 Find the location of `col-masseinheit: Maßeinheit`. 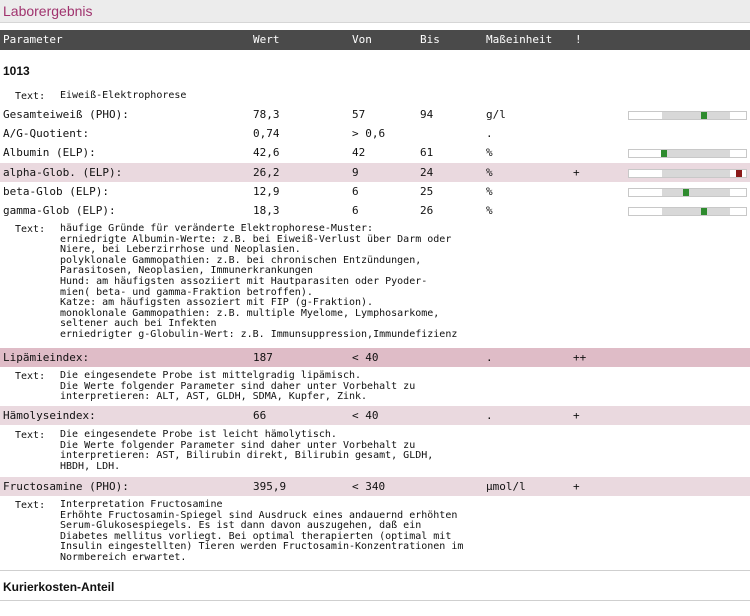

col-masseinheit: Maßeinheit is located at coordinates (519, 39).